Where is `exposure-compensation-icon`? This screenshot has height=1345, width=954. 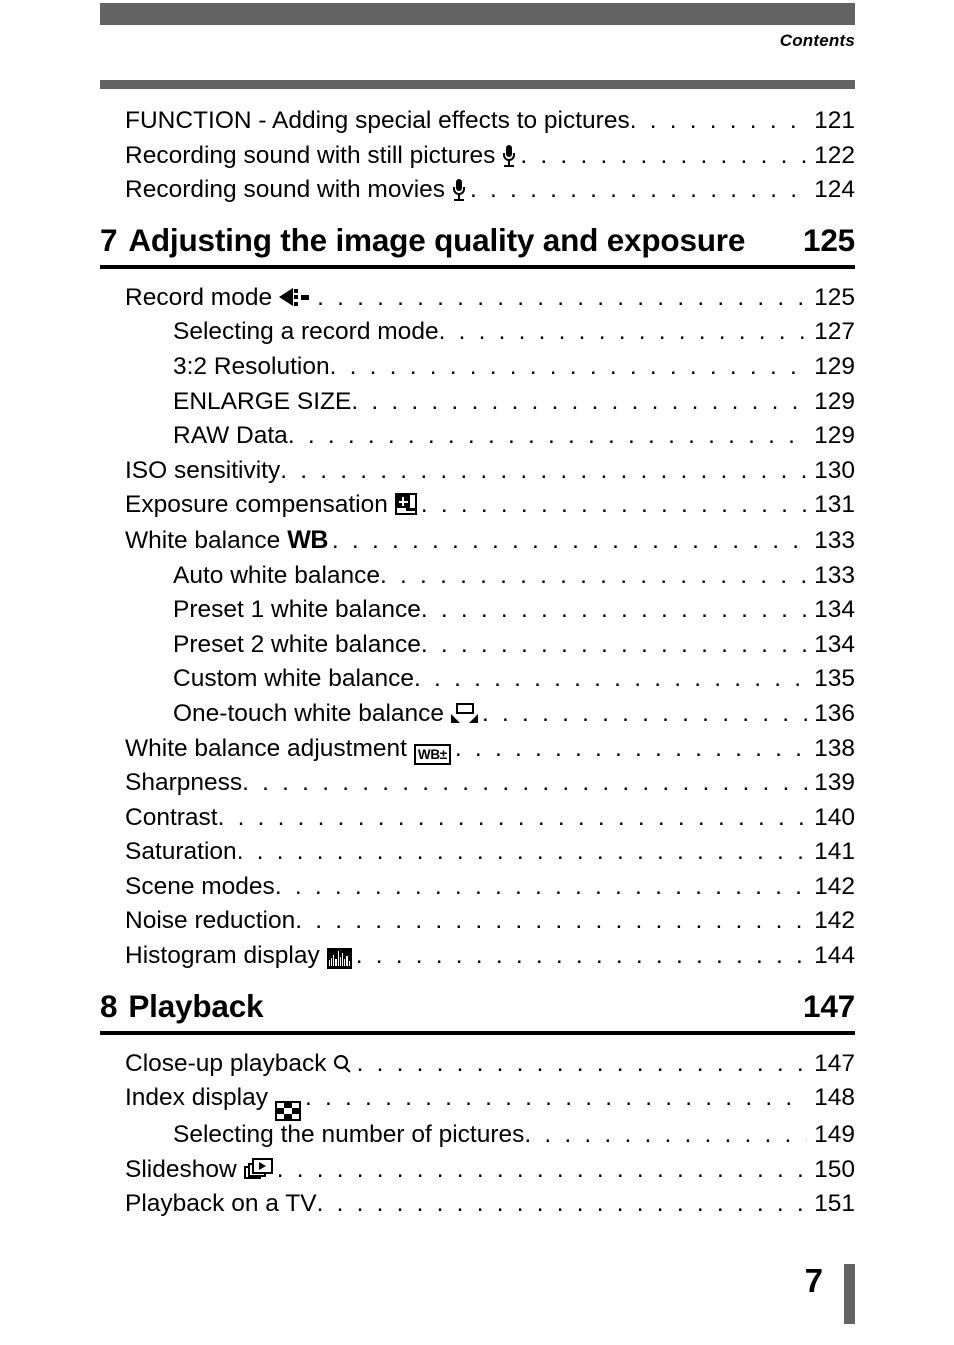
exposure-compensation-icon is located at coordinates (405, 504).